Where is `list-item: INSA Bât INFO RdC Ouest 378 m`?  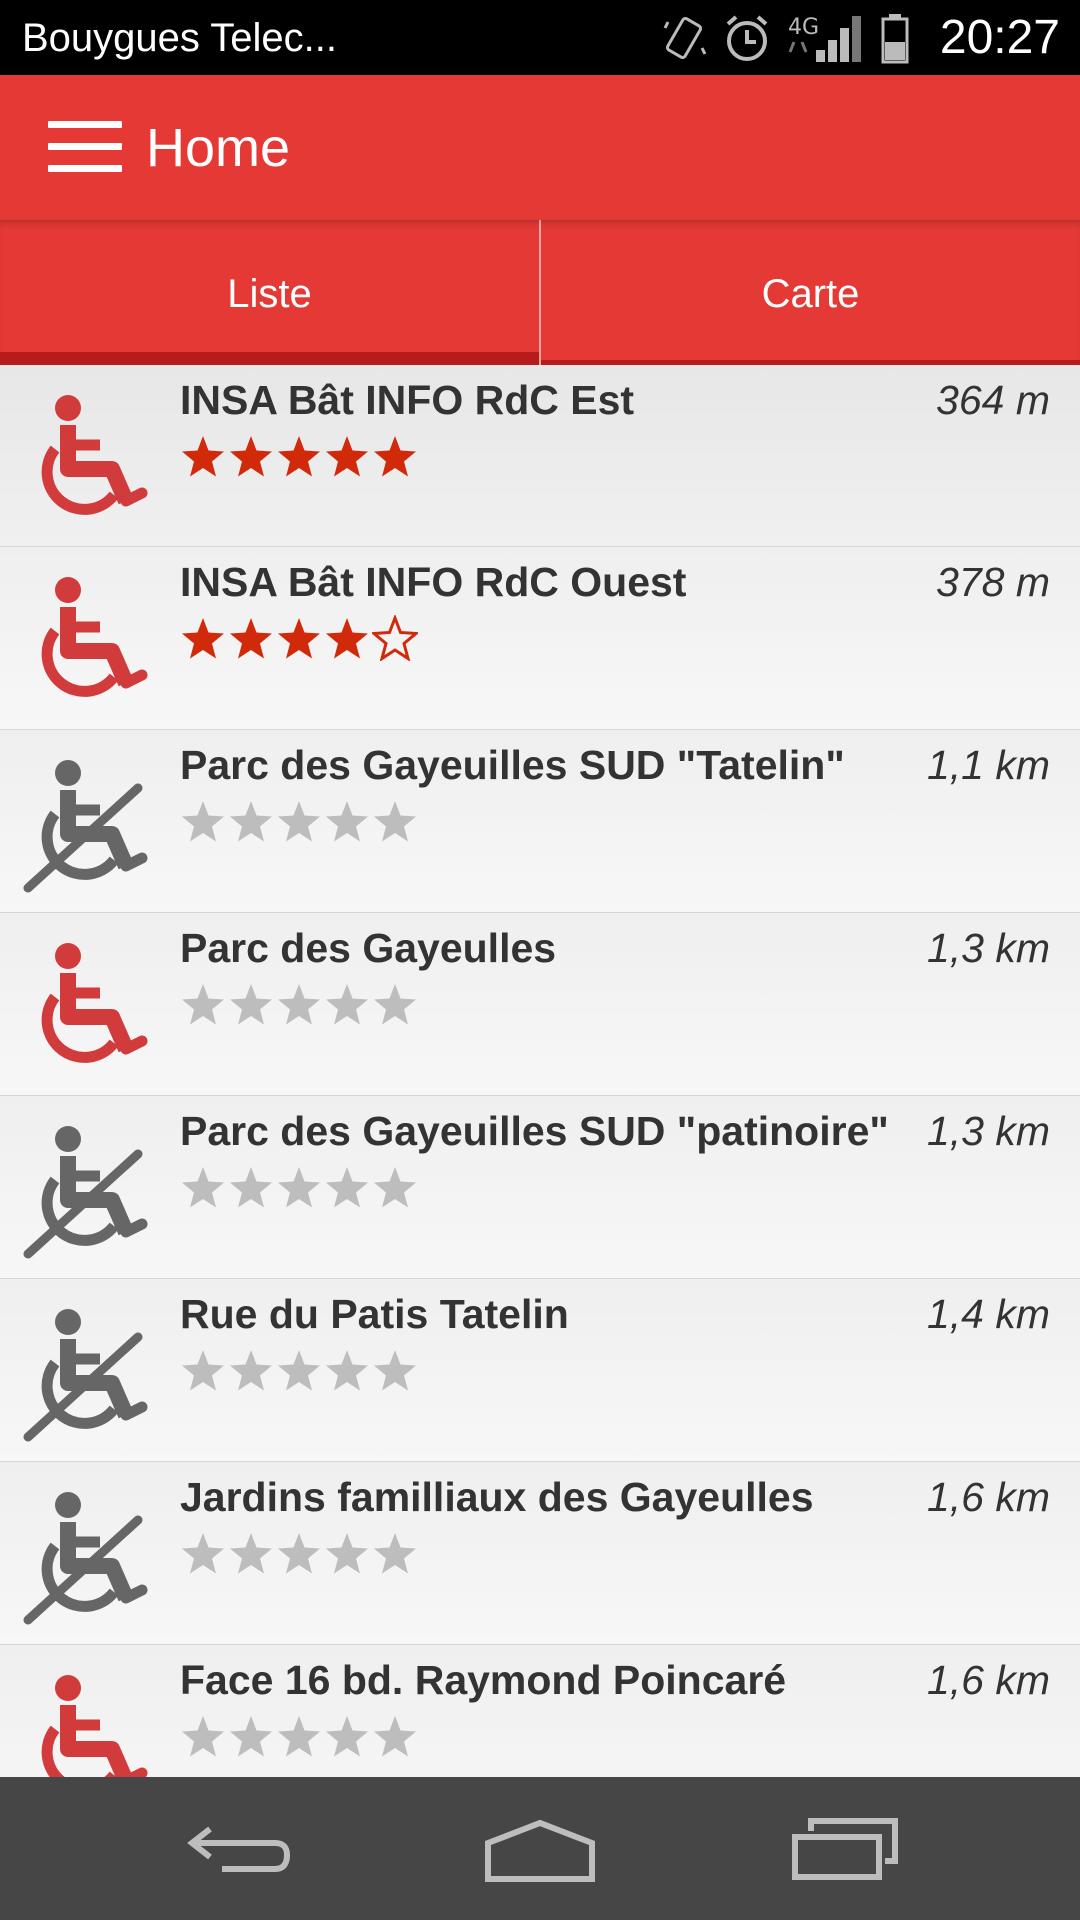
list-item: INSA Bât INFO RdC Ouest 378 m is located at coordinates (540, 638).